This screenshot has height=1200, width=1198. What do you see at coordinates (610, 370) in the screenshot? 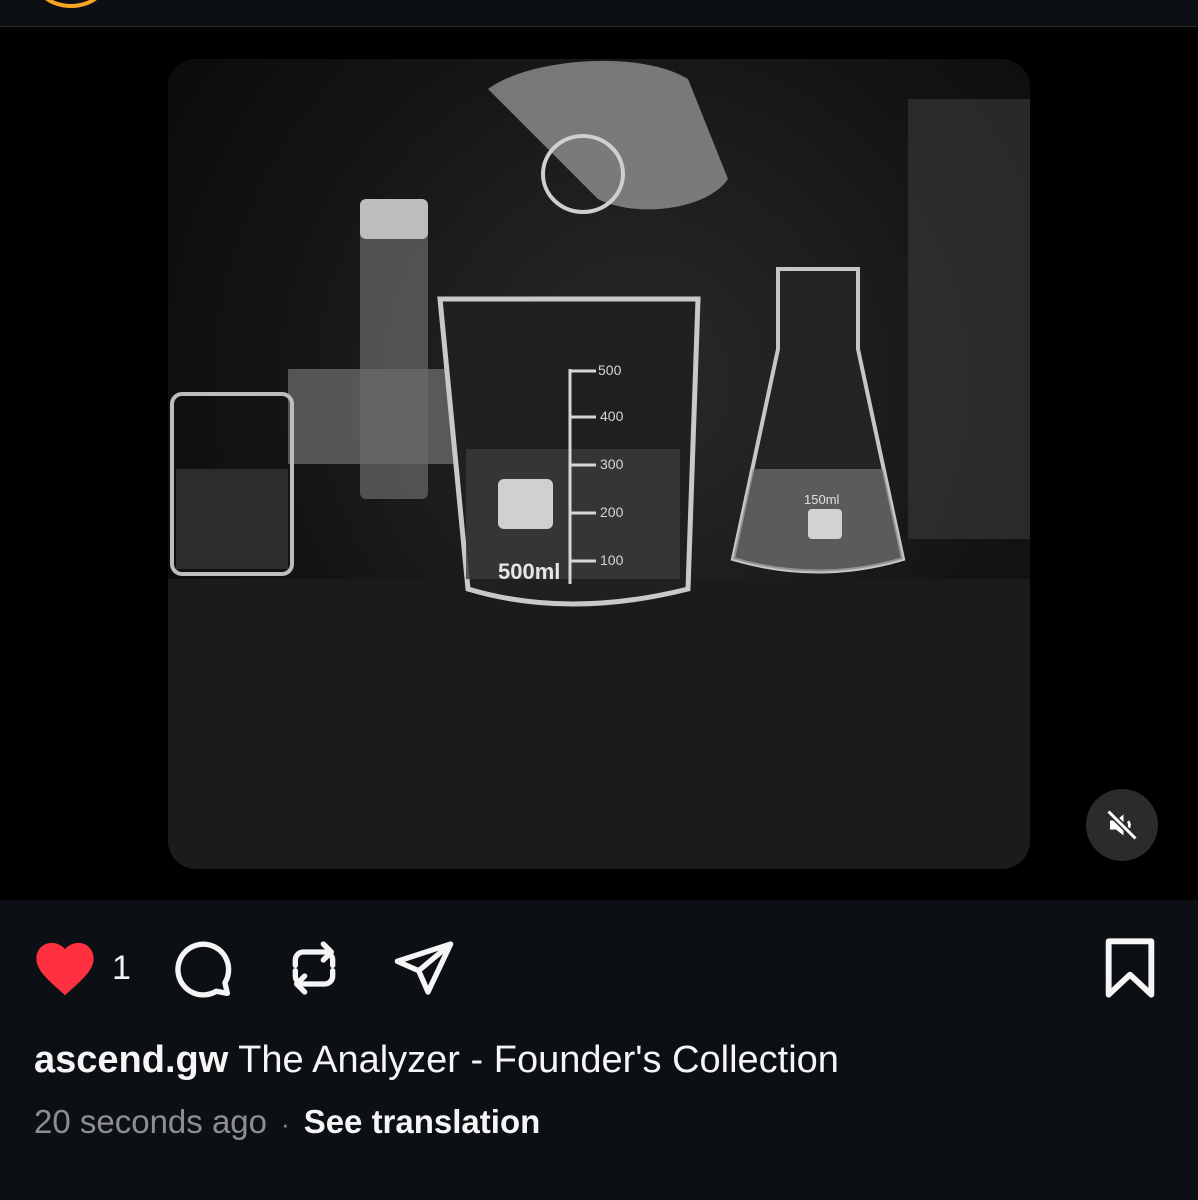
I see `scale-500: 500` at bounding box center [610, 370].